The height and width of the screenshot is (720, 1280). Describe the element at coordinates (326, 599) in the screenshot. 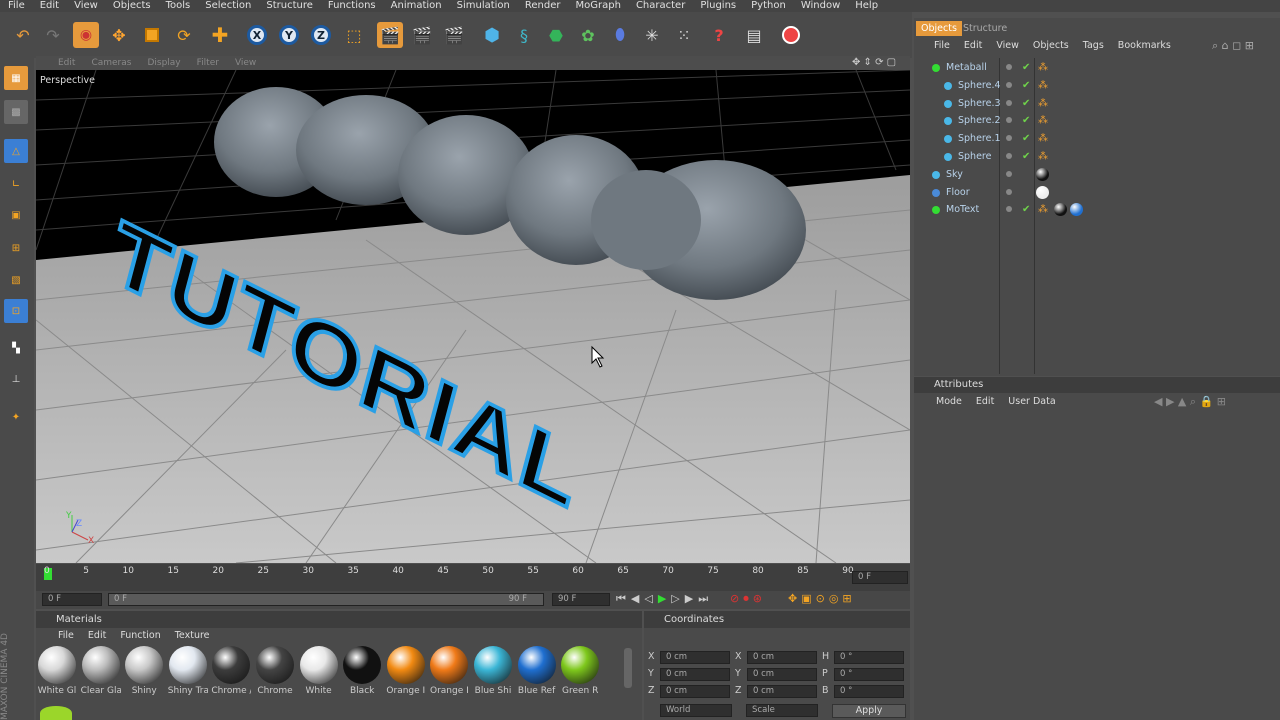

I see `frame-range-slider: 0 F 90 F` at that location.